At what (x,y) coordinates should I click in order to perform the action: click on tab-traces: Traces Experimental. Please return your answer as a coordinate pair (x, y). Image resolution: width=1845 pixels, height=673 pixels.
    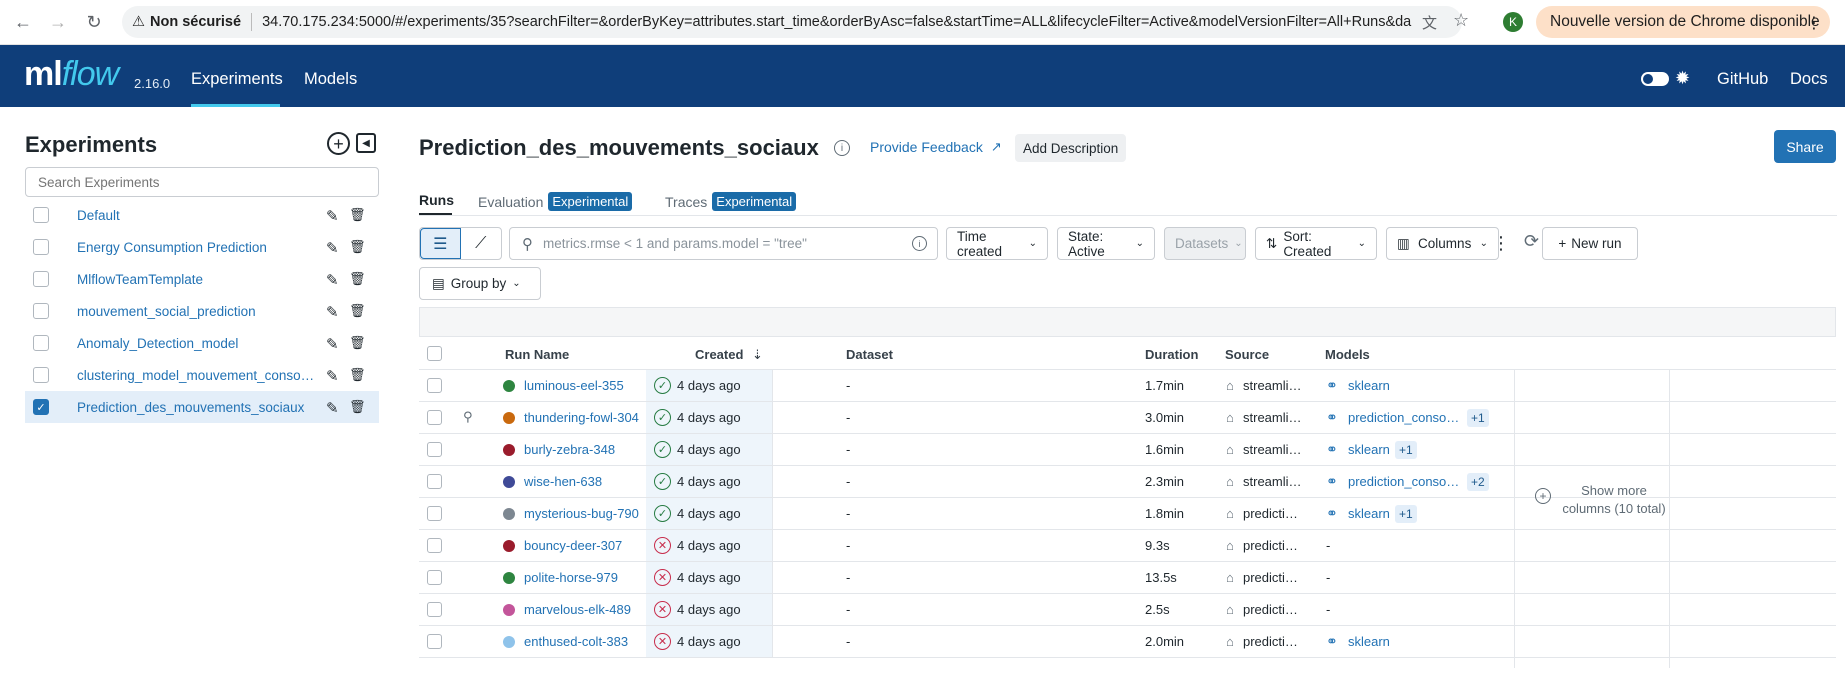
    Looking at the image, I should click on (731, 201).